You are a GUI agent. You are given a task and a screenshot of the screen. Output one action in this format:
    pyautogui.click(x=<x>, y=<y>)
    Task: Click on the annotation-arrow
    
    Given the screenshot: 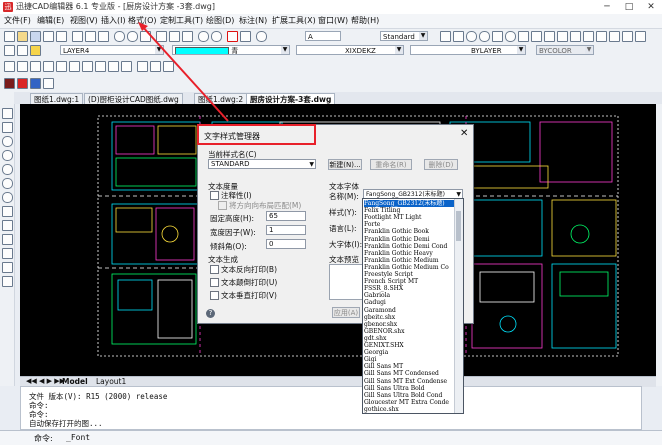 What is the action you would take?
    pyautogui.click(x=183, y=72)
    